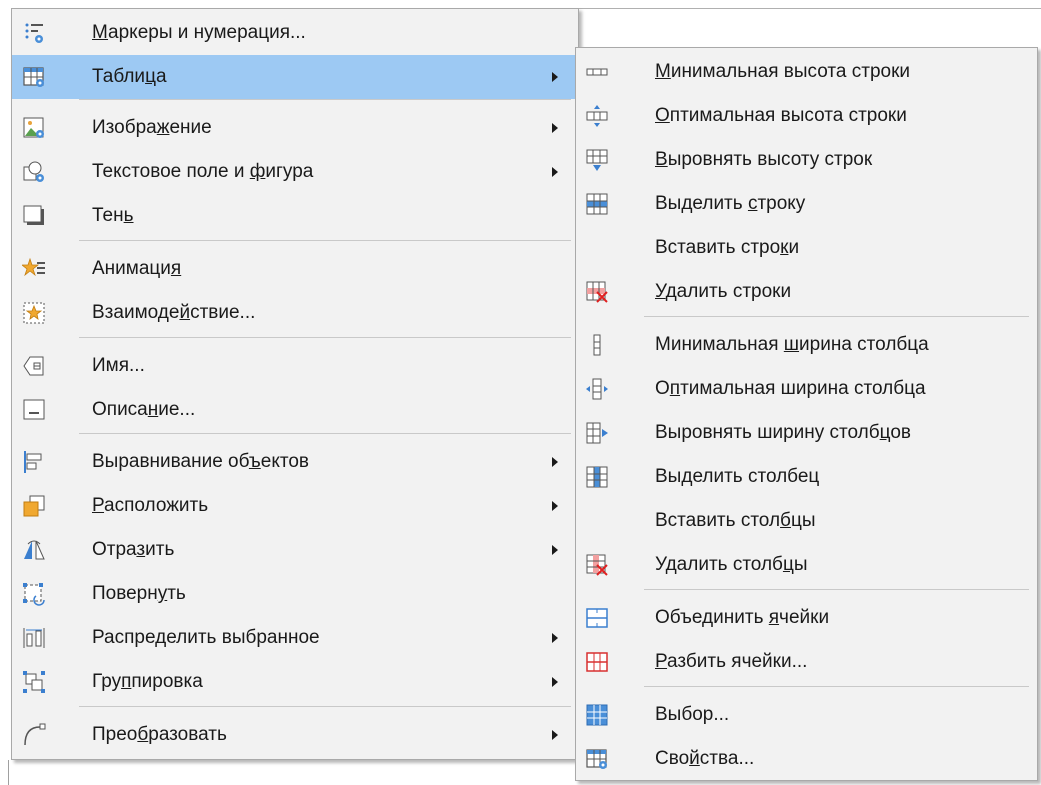  What do you see at coordinates (597, 662) in the screenshot?
I see `split-cells-icon` at bounding box center [597, 662].